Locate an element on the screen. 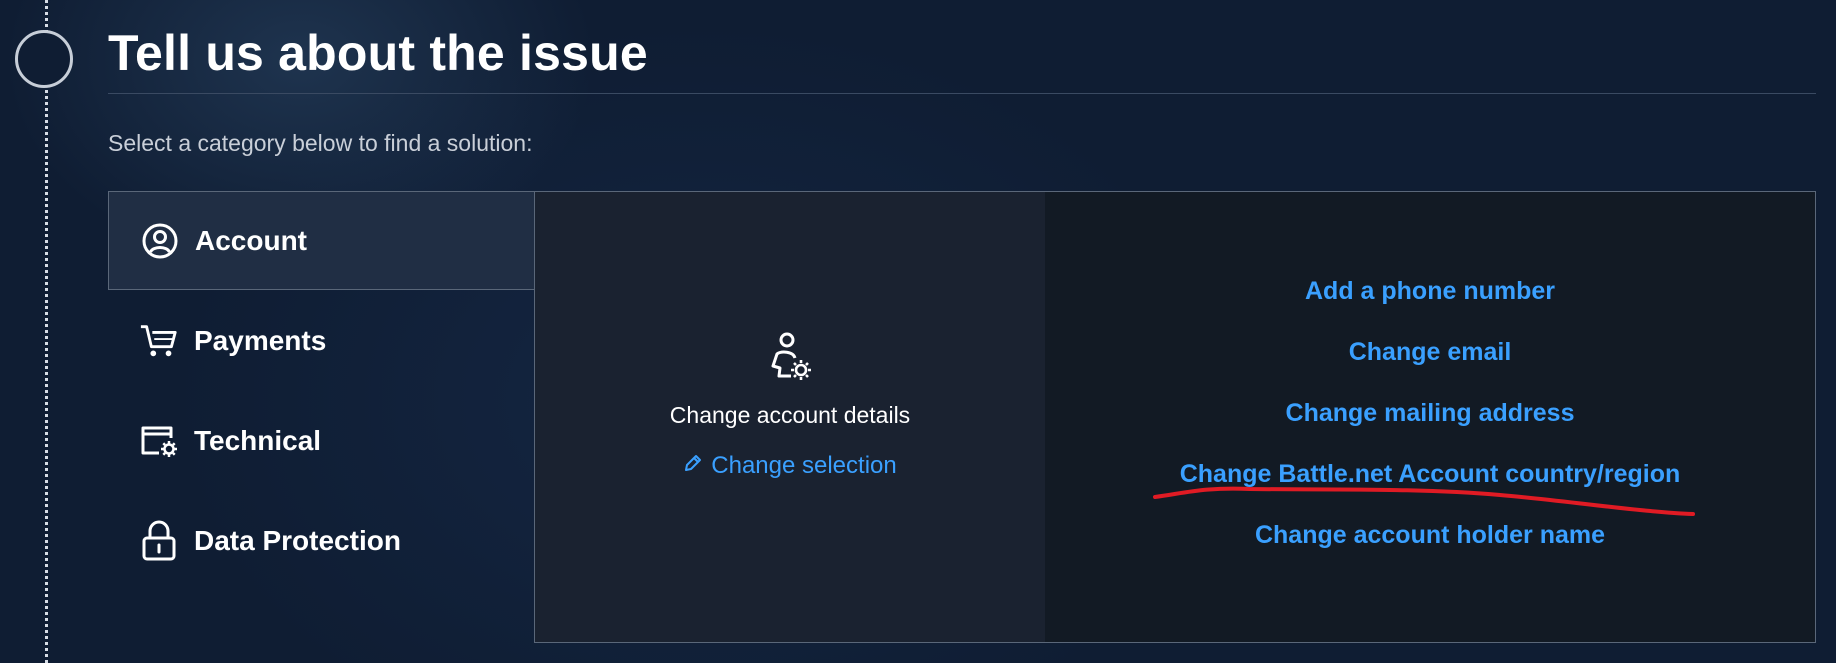 This screenshot has height=663, width=1836. category-label: Data Protection is located at coordinates (297, 540).